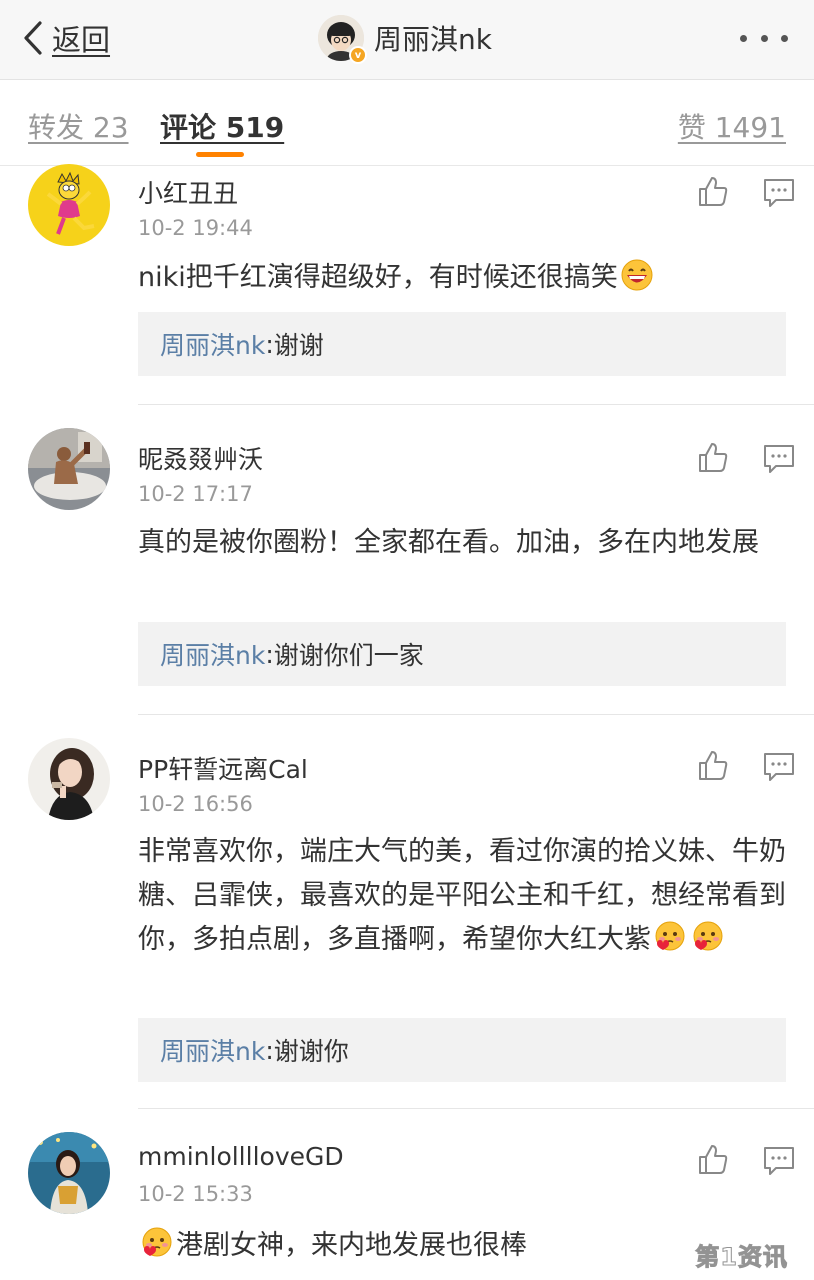  Describe the element at coordinates (448, 542) in the screenshot. I see `comment-text: 真的是被你圈粉！全家都在看。加油，多在内地发展` at that location.